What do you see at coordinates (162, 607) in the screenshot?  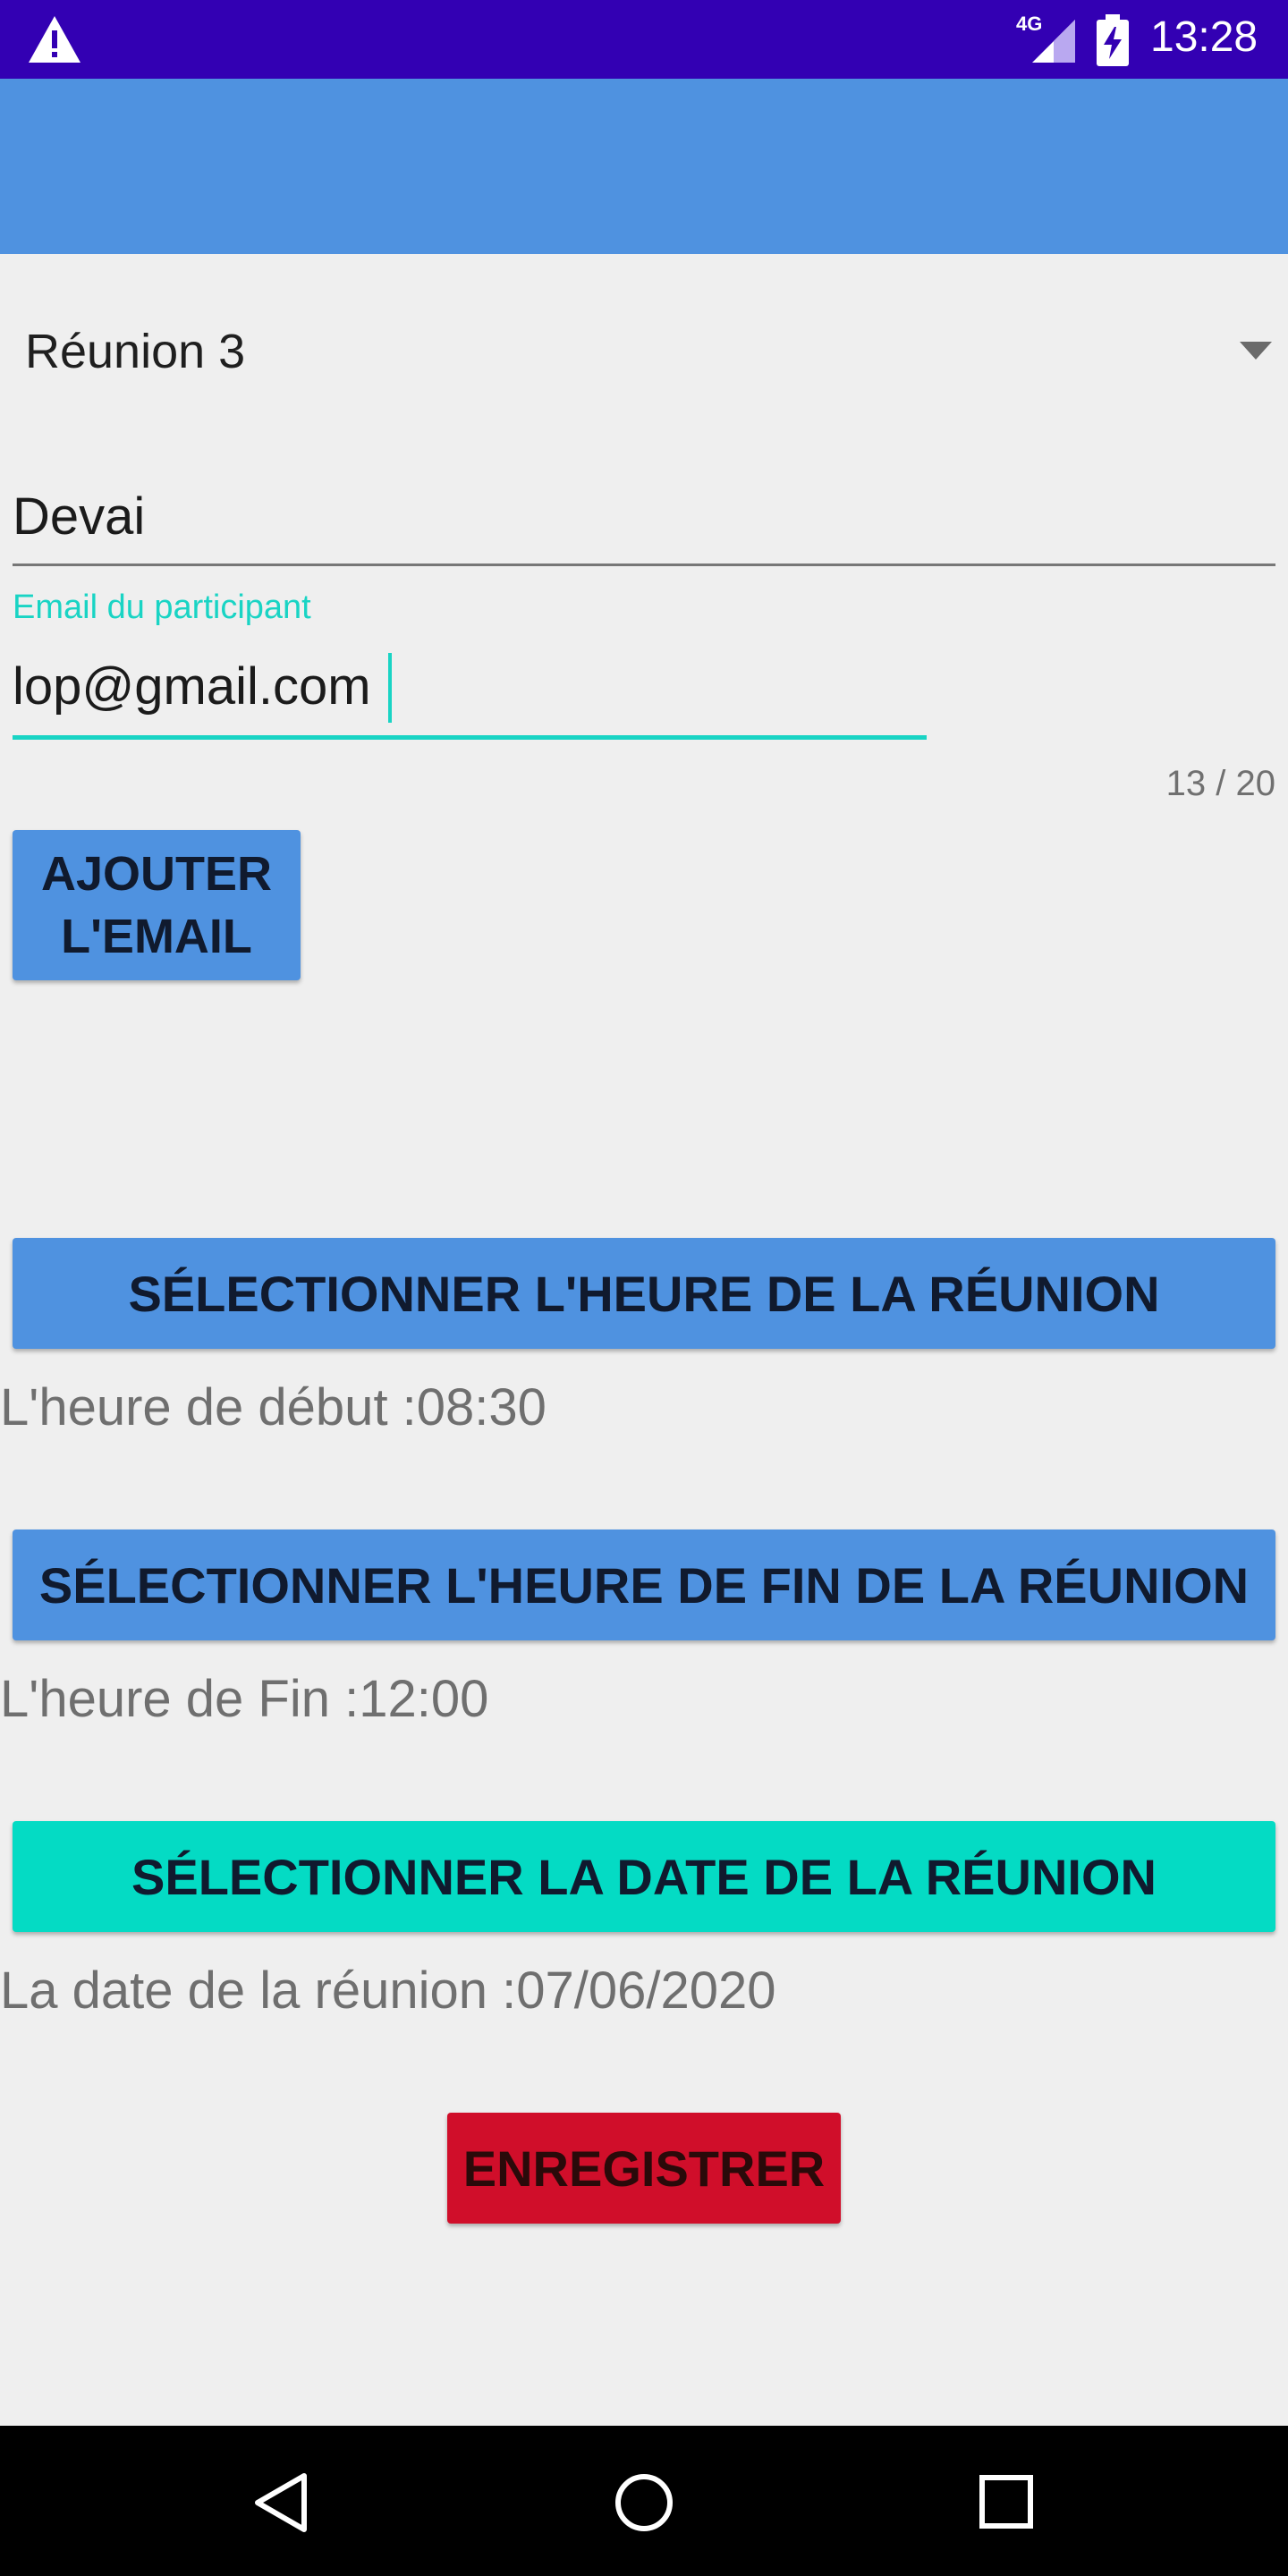 I see `email-field-label: Email du participant` at bounding box center [162, 607].